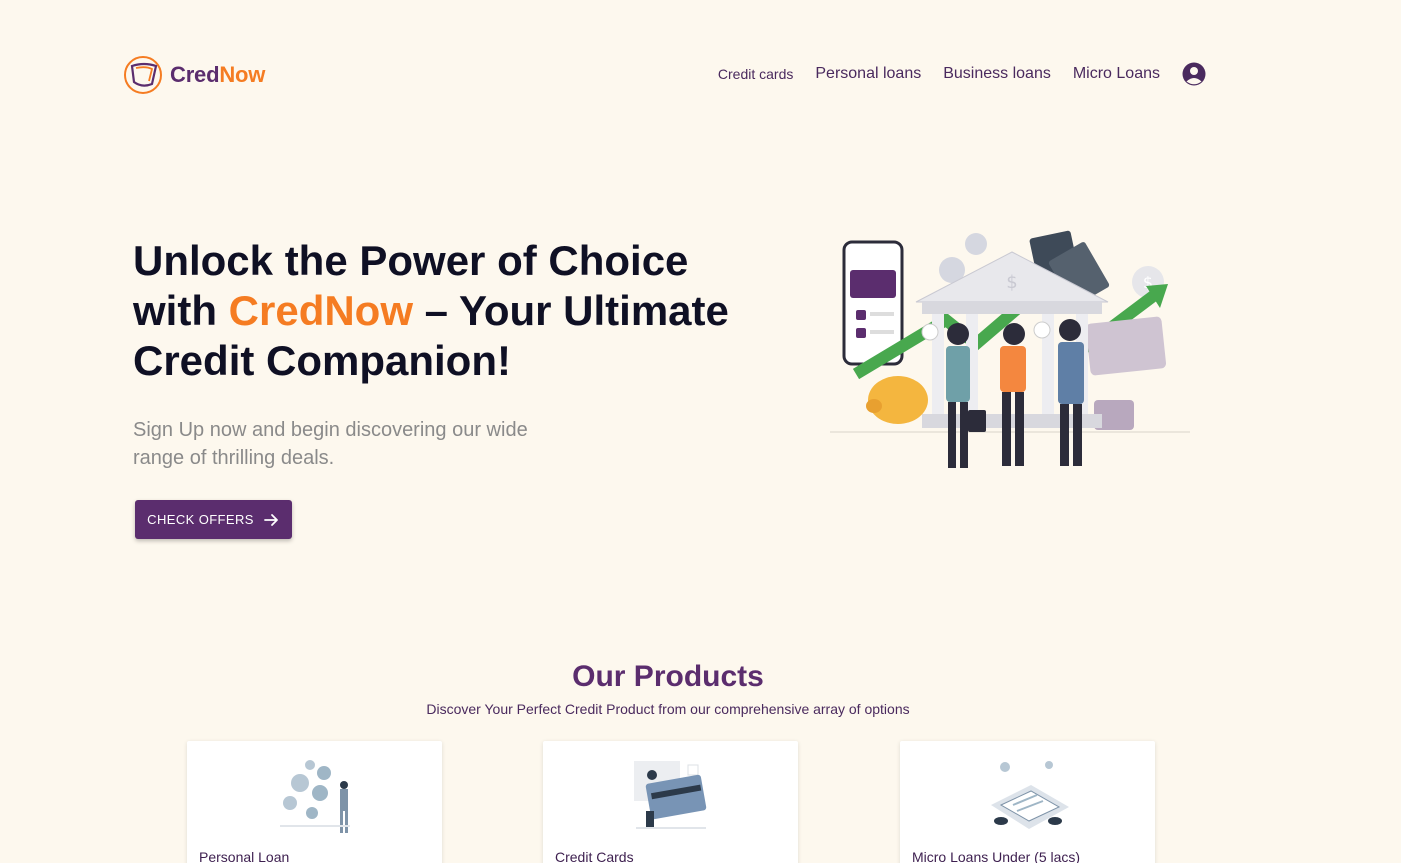 This screenshot has height=863, width=1401. What do you see at coordinates (997, 74) in the screenshot?
I see `nav-business-loans: Business loans` at bounding box center [997, 74].